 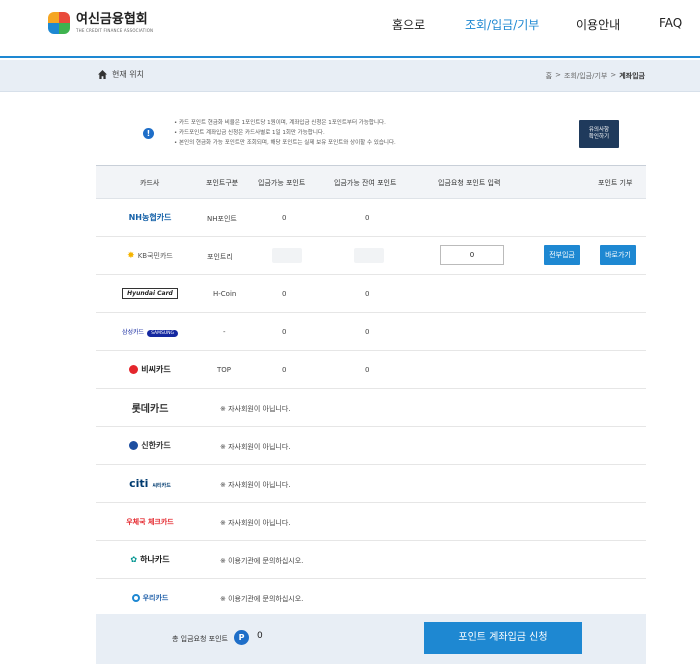 What do you see at coordinates (150, 183) in the screenshot?
I see `header-card: 카드사` at bounding box center [150, 183].